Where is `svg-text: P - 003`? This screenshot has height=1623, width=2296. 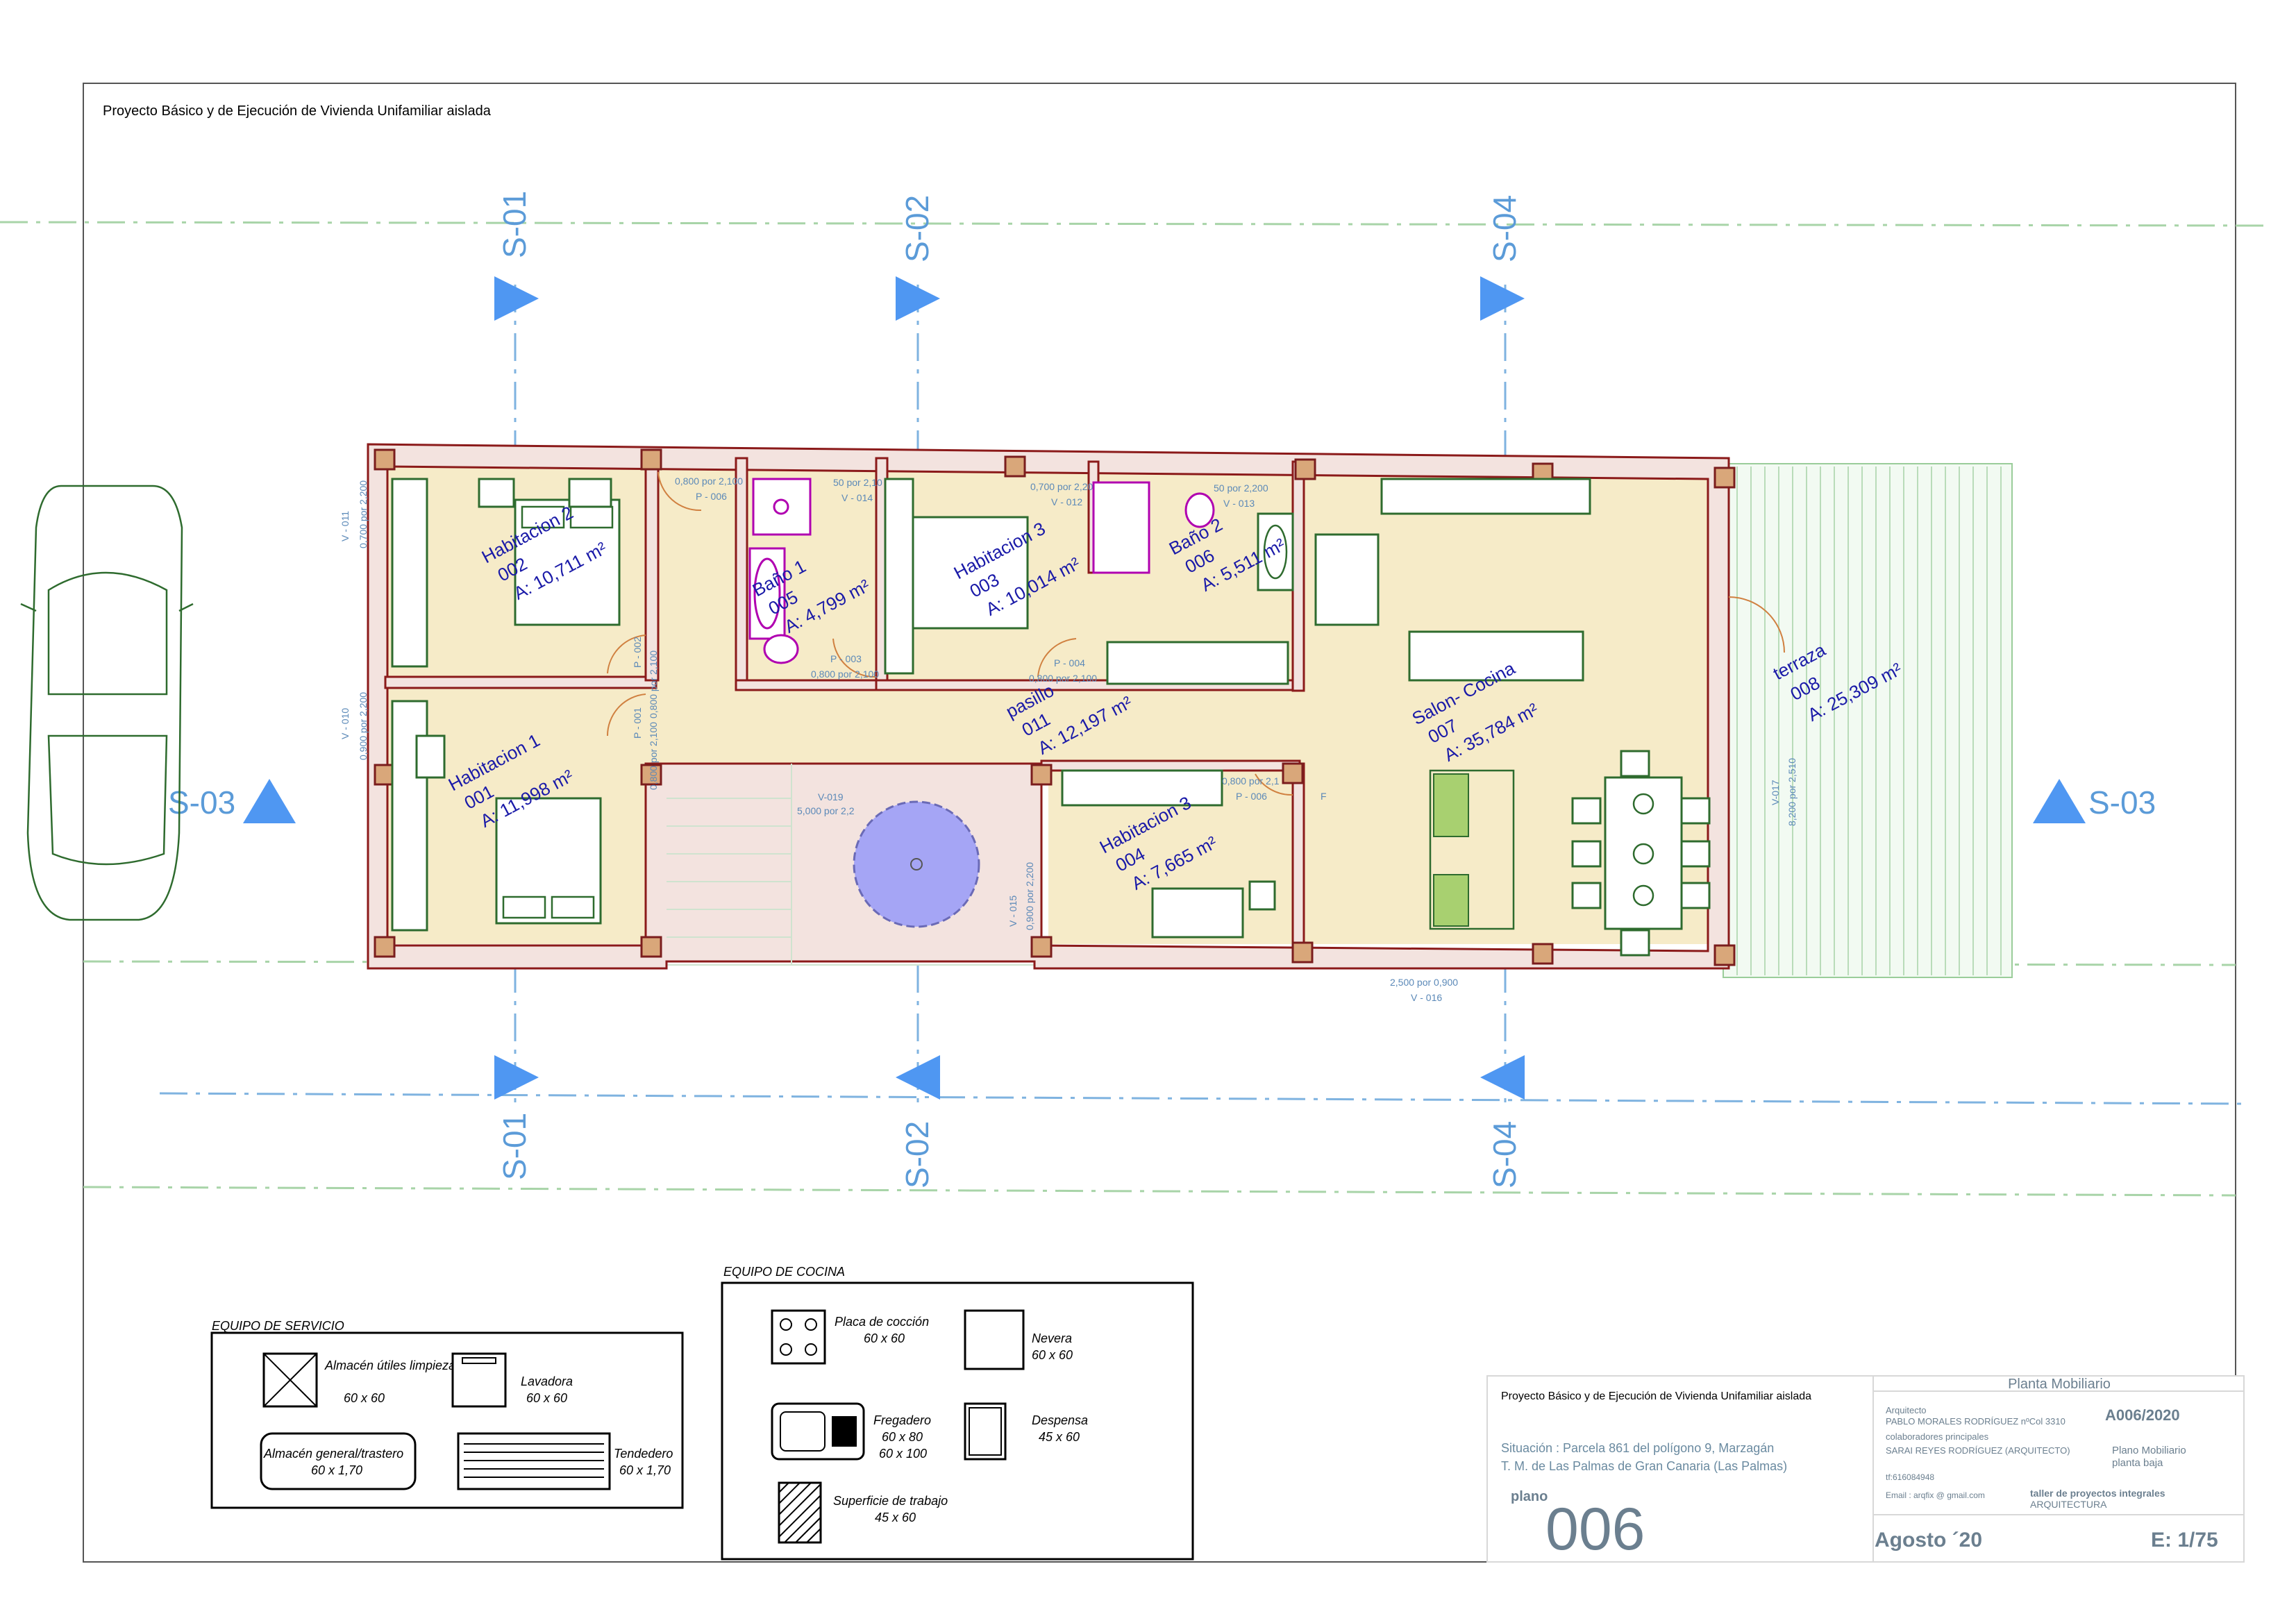
svg-text: P - 003 is located at coordinates (846, 658).